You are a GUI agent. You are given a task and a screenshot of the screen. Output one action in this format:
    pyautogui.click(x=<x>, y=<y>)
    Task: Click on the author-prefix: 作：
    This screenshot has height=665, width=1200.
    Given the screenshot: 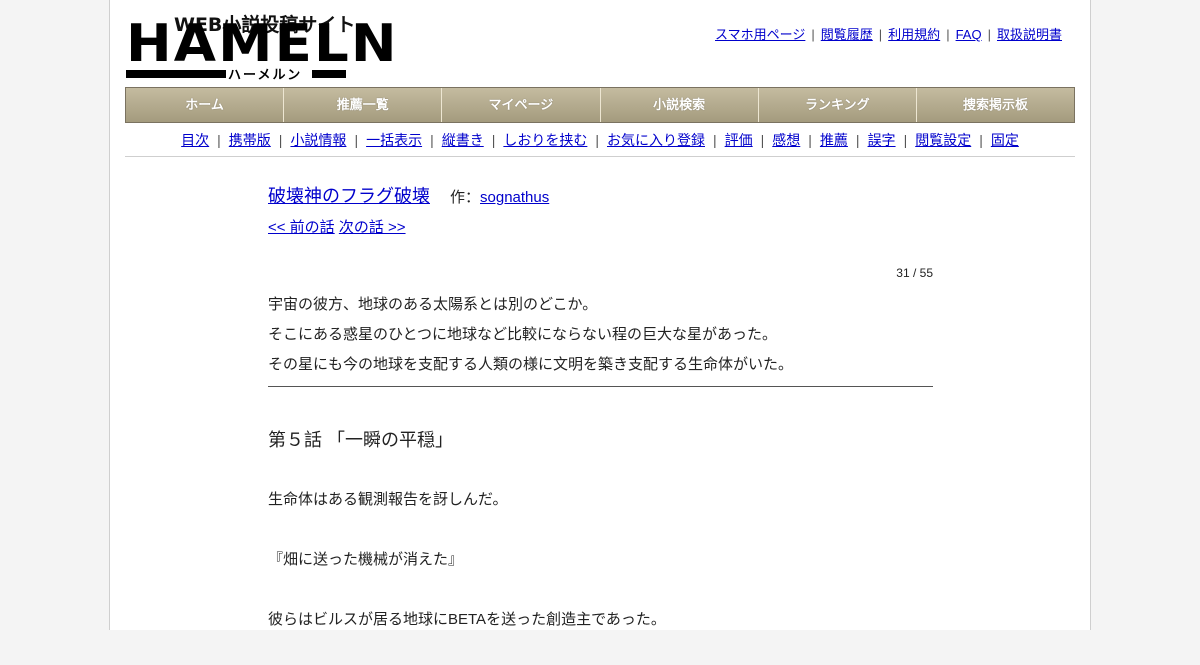 What is the action you would take?
    pyautogui.click(x=465, y=197)
    